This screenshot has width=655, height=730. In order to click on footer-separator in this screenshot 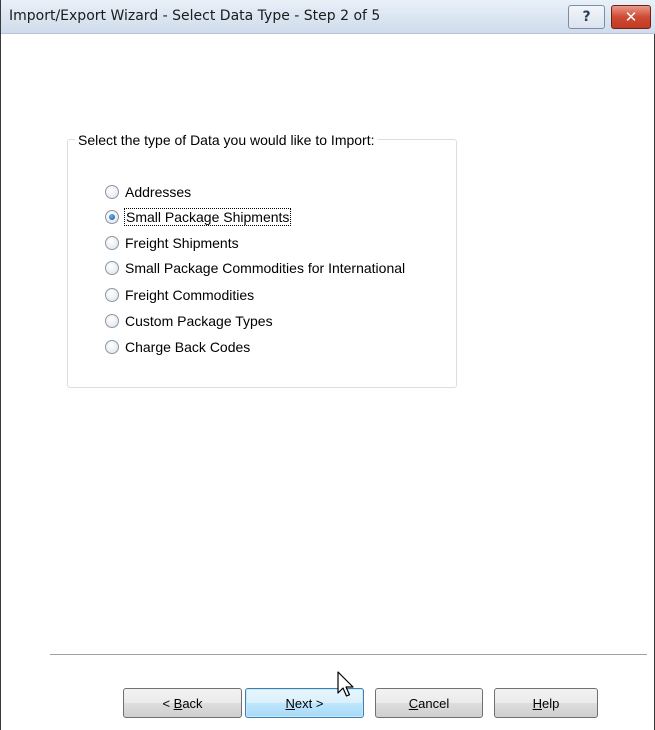, I will do `click(348, 654)`.